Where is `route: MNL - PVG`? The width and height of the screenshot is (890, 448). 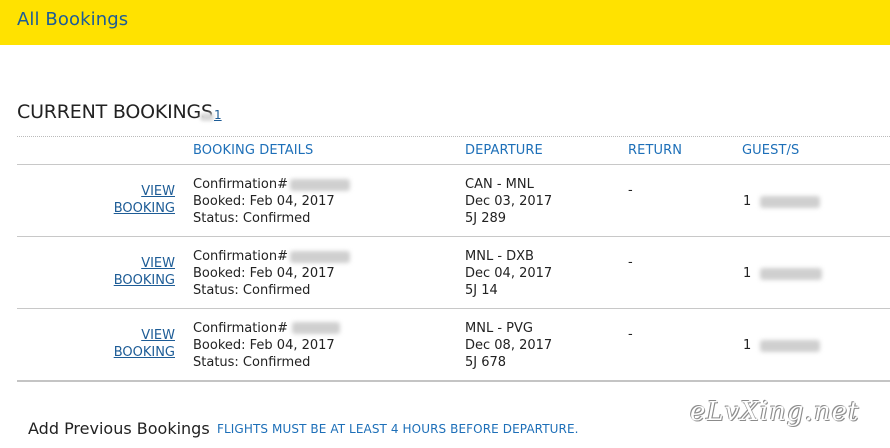
route: MNL - PVG is located at coordinates (499, 328).